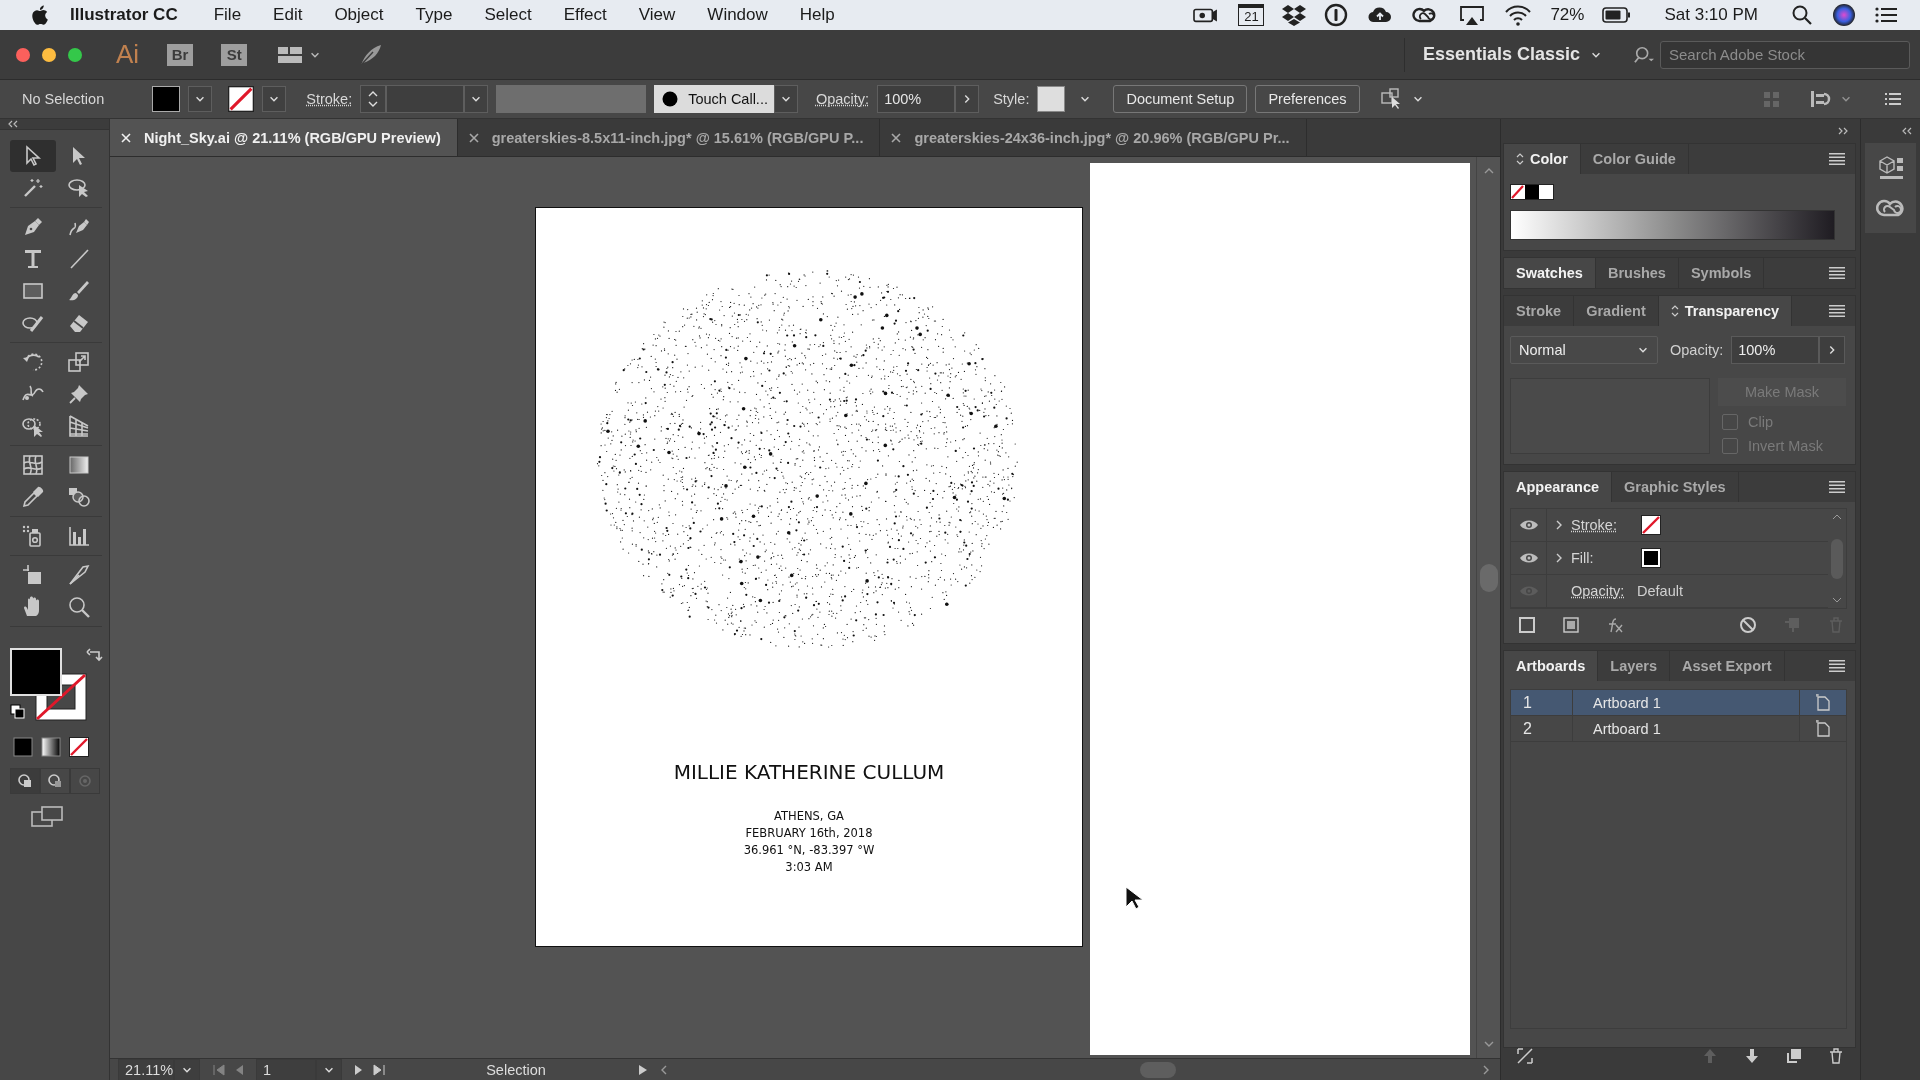 This screenshot has height=1080, width=1920. What do you see at coordinates (33, 156) in the screenshot?
I see `selection-tool` at bounding box center [33, 156].